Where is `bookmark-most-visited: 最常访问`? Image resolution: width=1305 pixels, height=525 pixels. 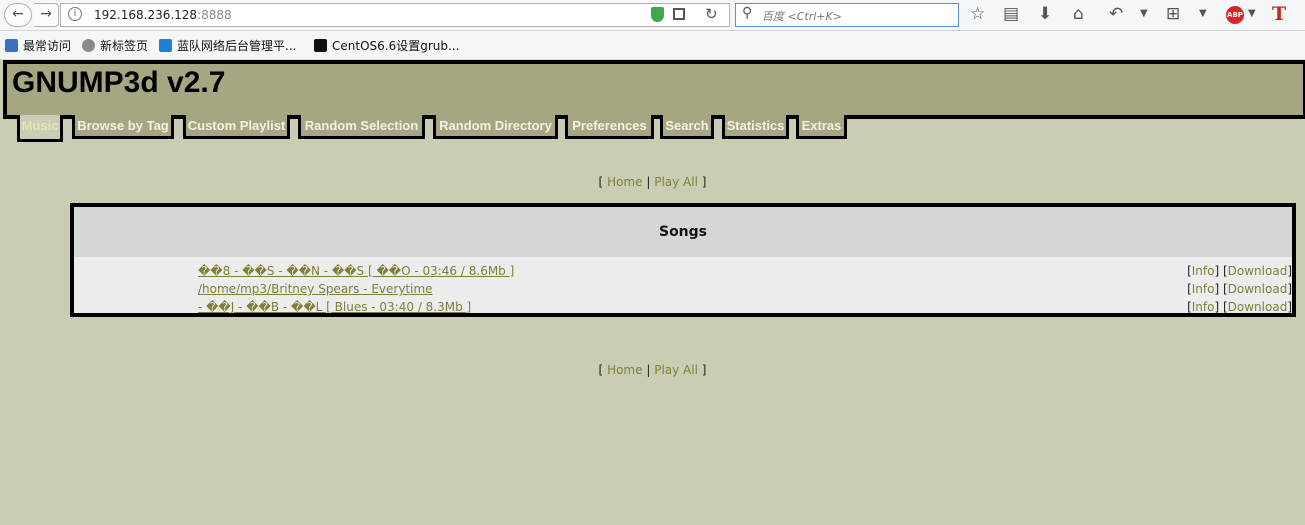 bookmark-most-visited: 最常访问 is located at coordinates (38, 45).